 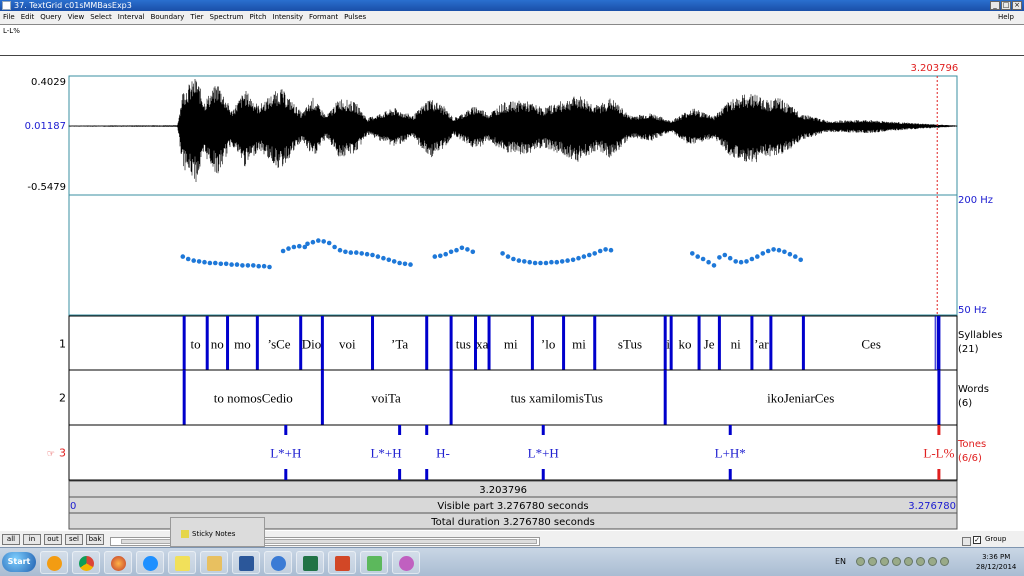 What do you see at coordinates (406, 562) in the screenshot?
I see `taskbar-praat` at bounding box center [406, 562].